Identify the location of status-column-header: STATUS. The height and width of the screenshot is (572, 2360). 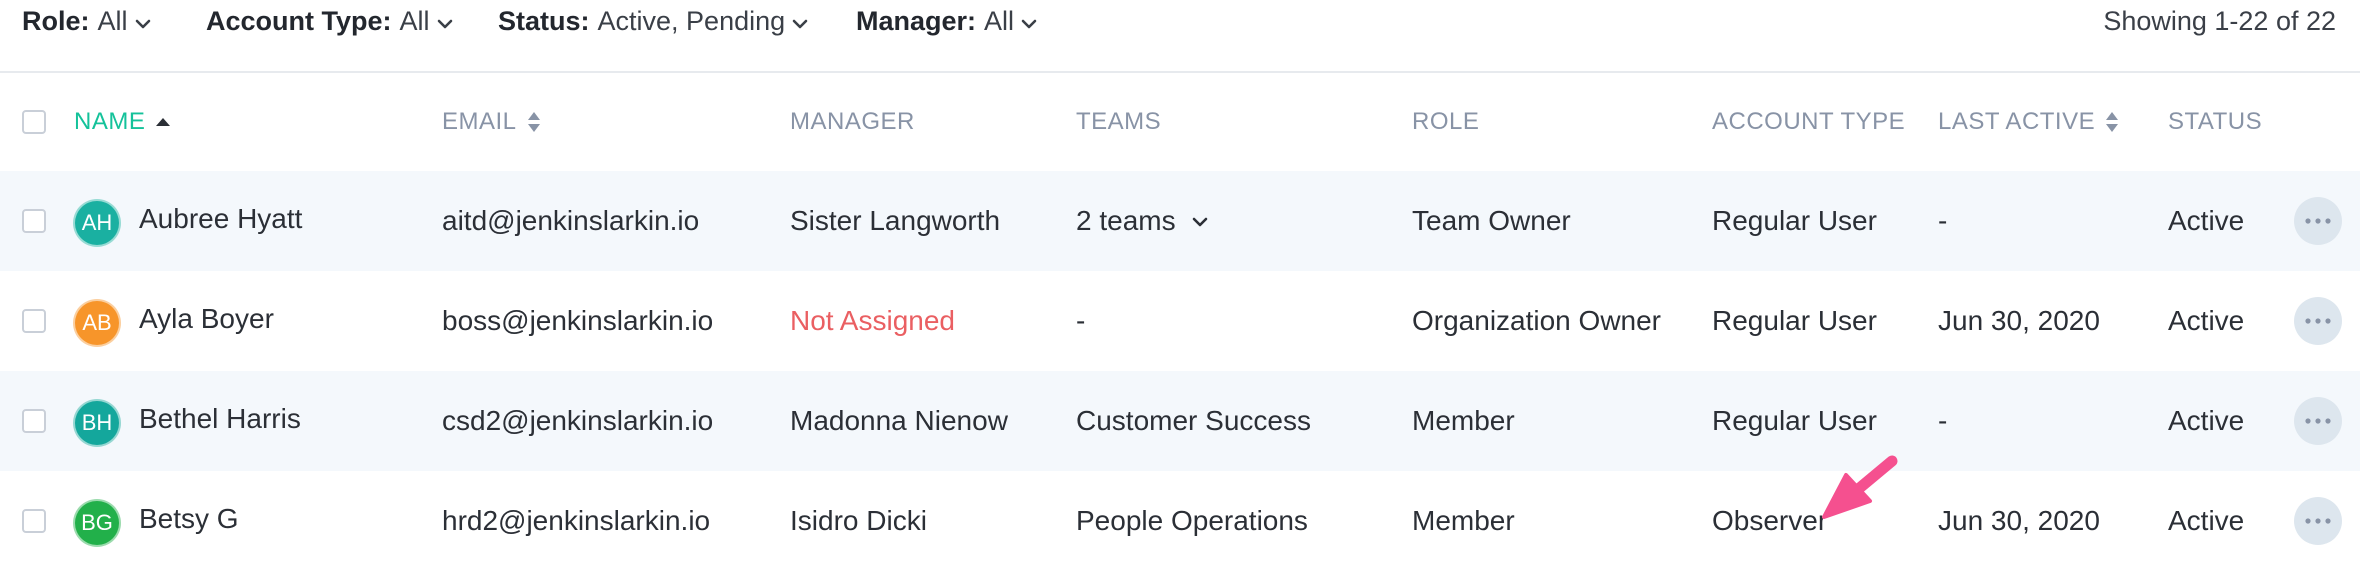
(2215, 121).